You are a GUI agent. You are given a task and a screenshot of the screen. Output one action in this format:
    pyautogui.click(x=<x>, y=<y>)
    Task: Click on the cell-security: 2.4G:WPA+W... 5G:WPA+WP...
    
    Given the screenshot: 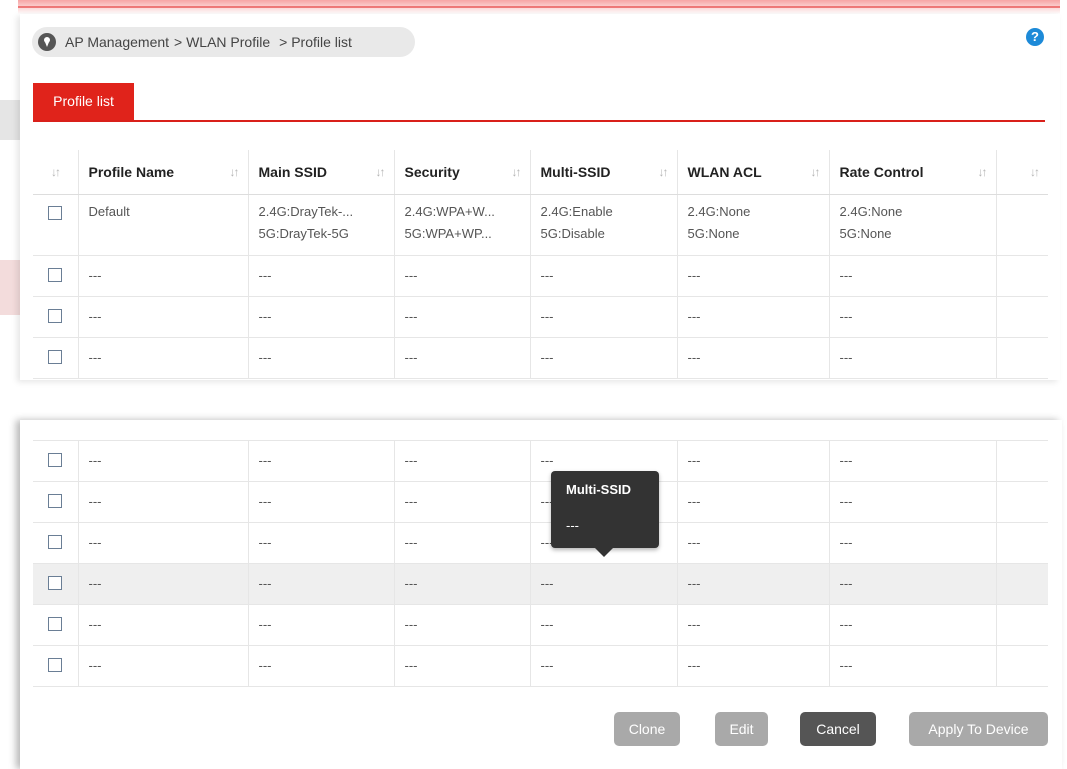 What is the action you would take?
    pyautogui.click(x=462, y=225)
    